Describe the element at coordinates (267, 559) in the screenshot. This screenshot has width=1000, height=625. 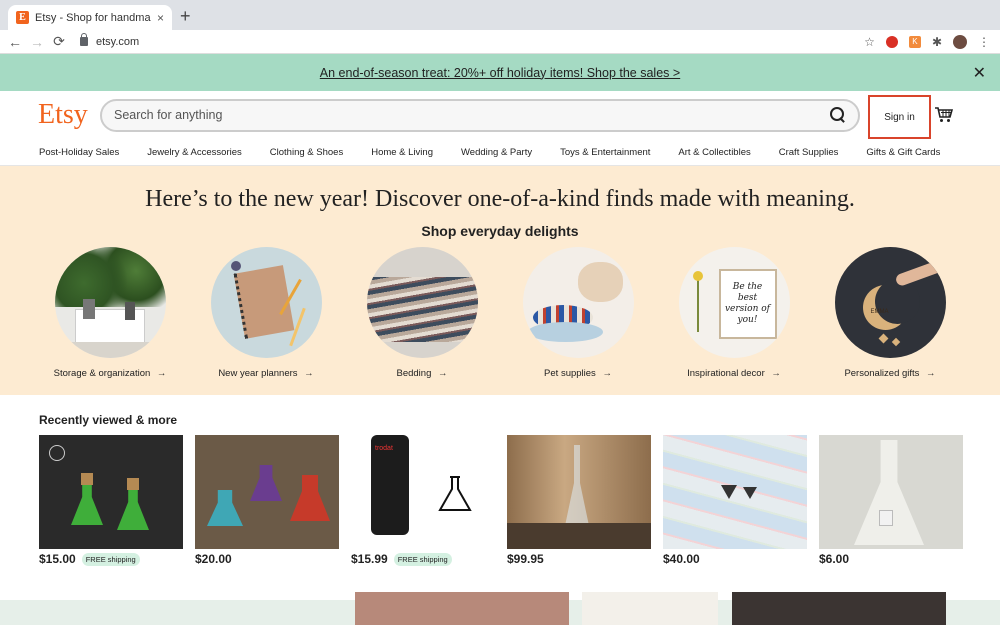
I see `price-row: $20.00` at that location.